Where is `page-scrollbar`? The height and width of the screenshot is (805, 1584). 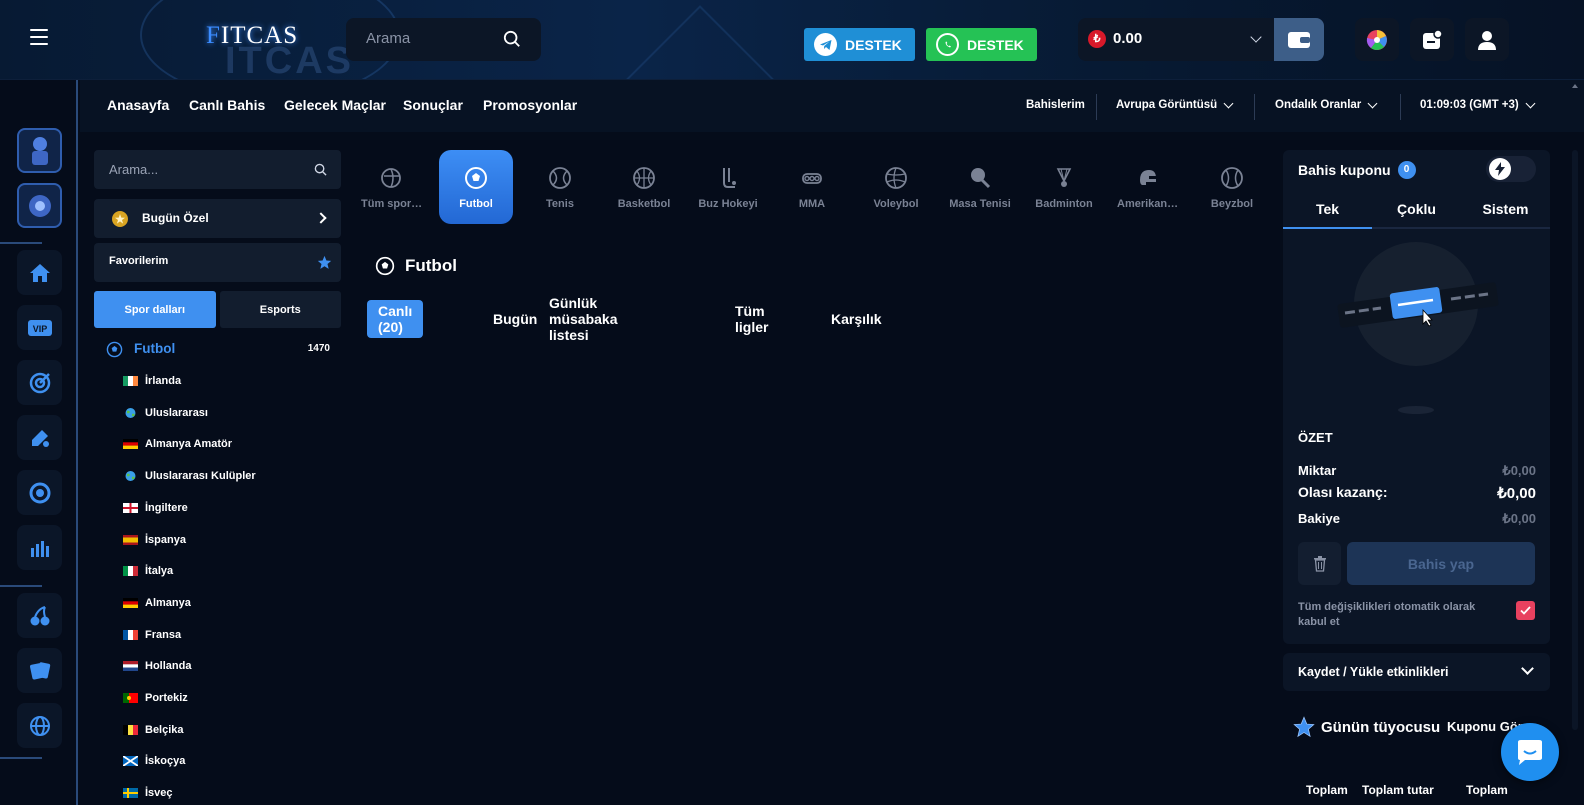
page-scrollbar is located at coordinates (1575, 440).